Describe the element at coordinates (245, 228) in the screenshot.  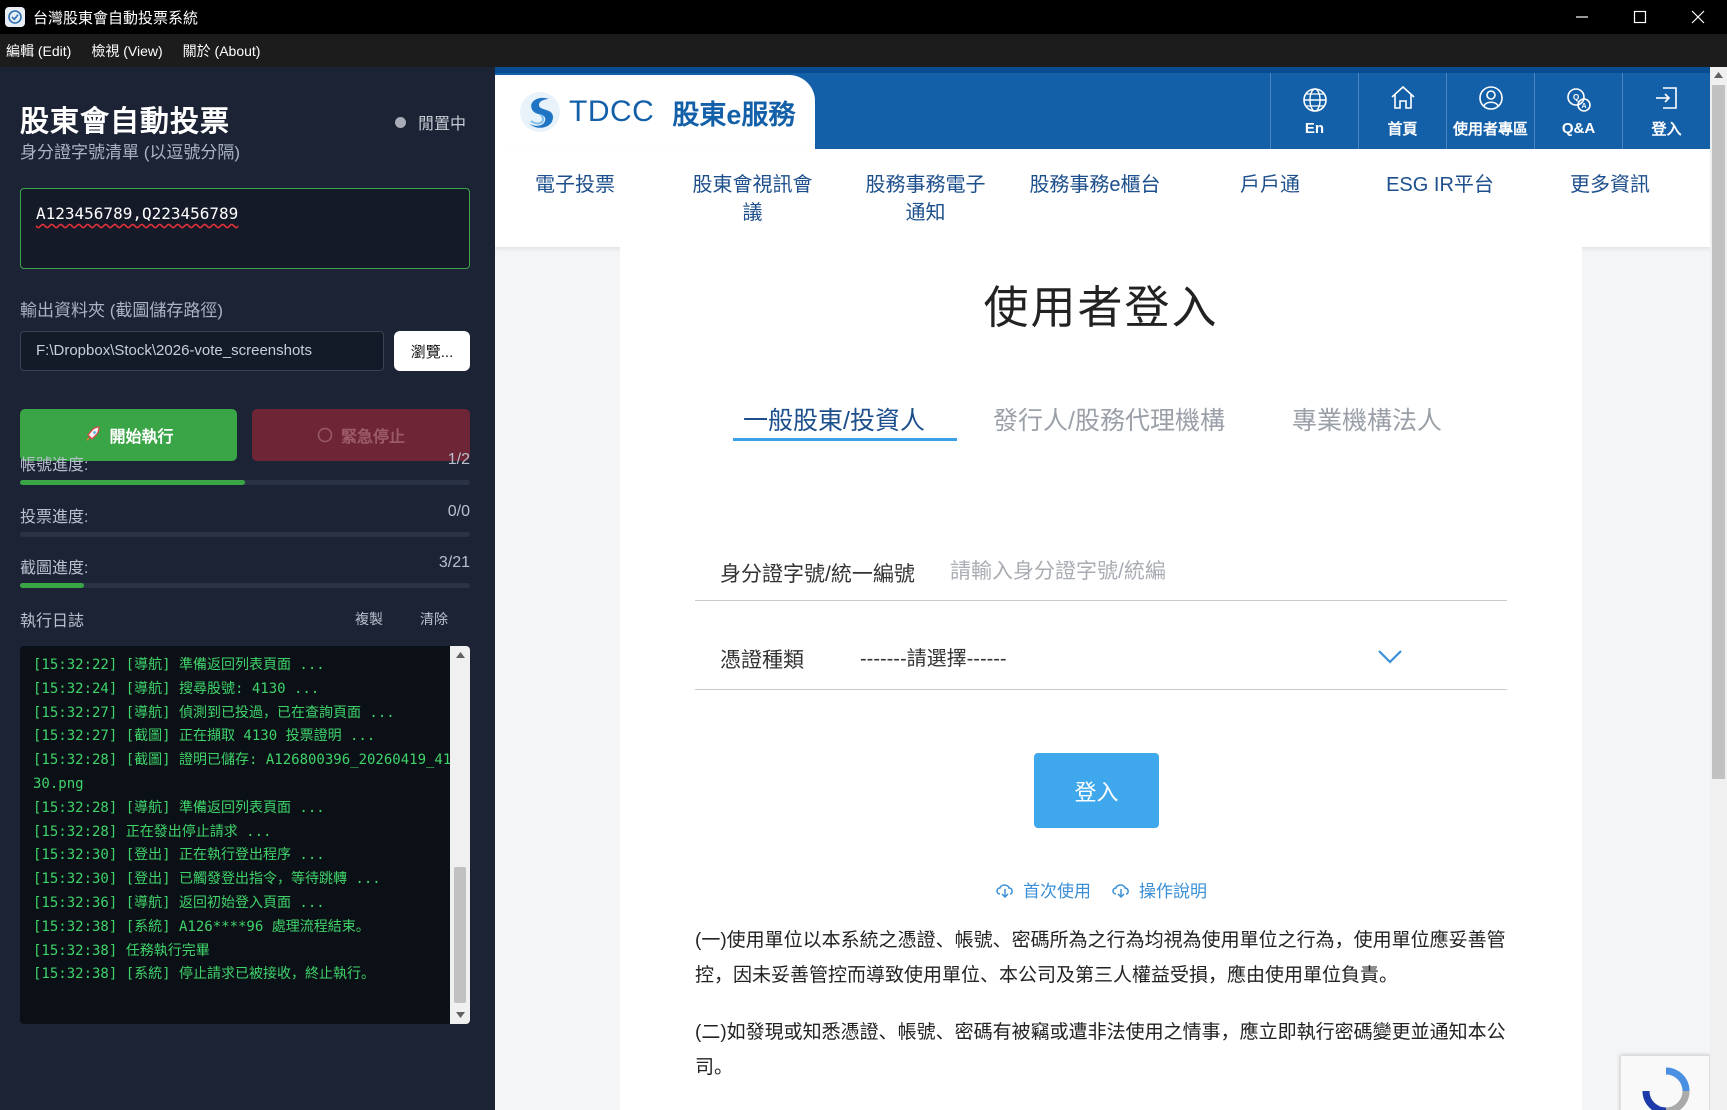
I see `id-list-input: A123456789,Q223456789` at that location.